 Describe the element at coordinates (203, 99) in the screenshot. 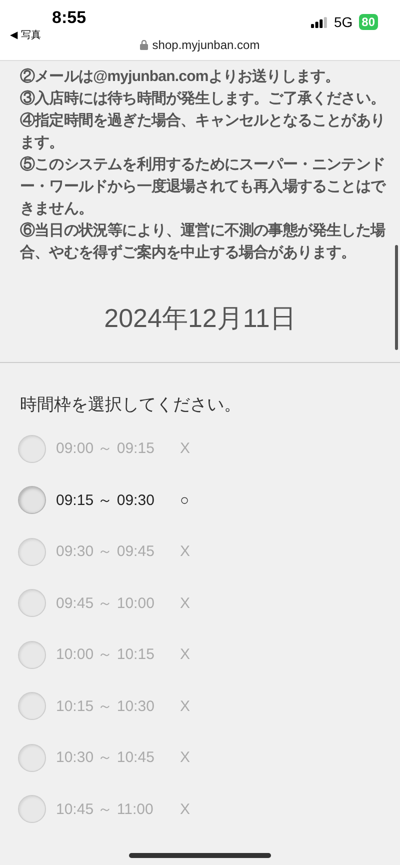

I see `notice-text: ③入店時には待ち時間が発生します。ご了承ください。` at that location.